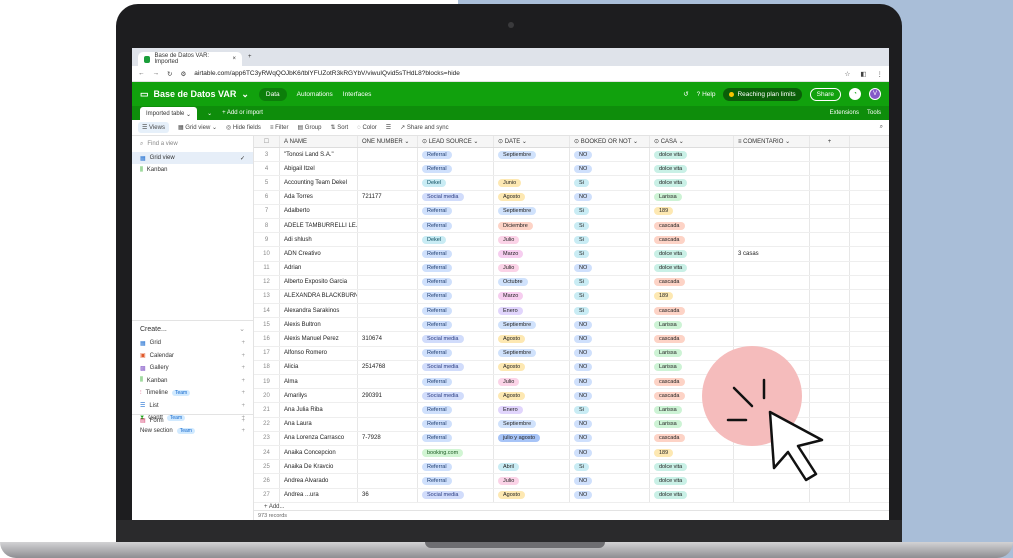  I want to click on forward-icon: →, so click(156, 73).